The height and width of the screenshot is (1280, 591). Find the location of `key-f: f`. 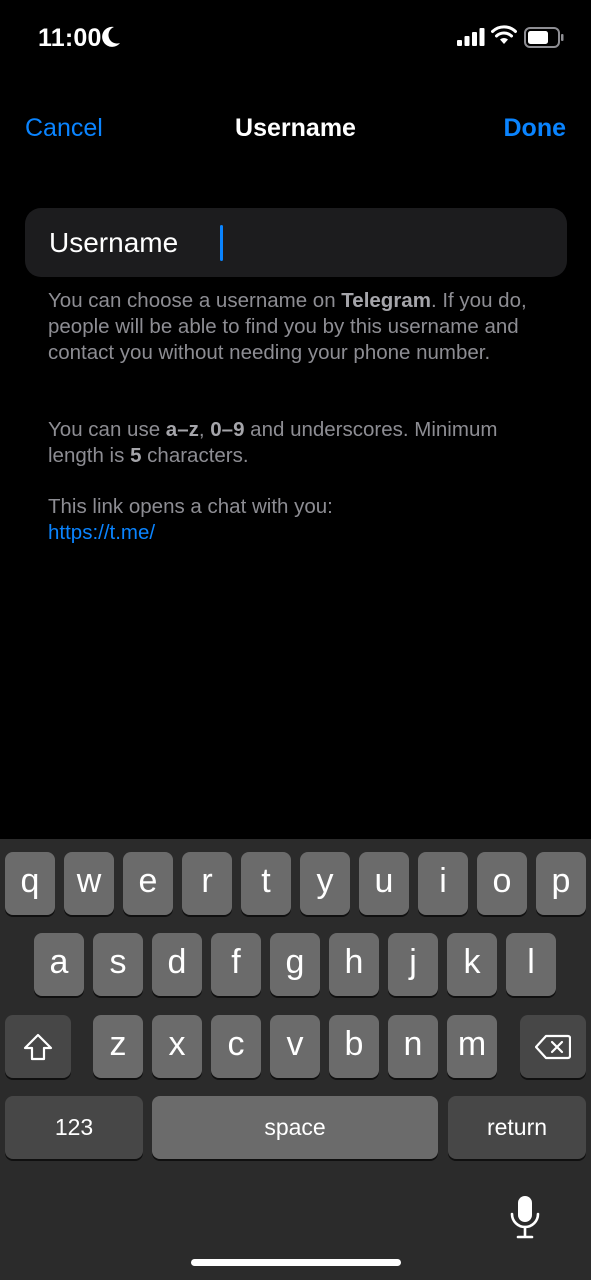

key-f: f is located at coordinates (236, 964).